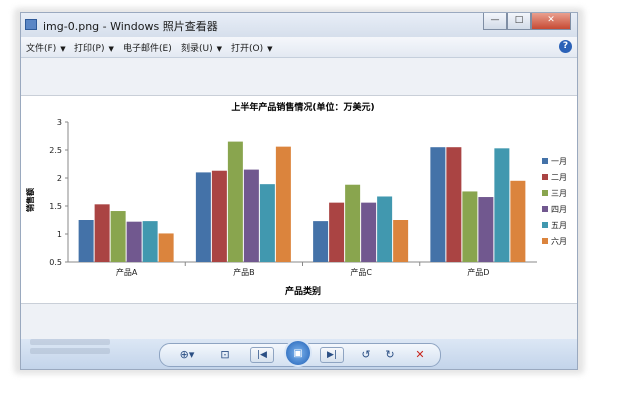  Describe the element at coordinates (55, 206) in the screenshot. I see `y-tick-label: 1.5` at that location.